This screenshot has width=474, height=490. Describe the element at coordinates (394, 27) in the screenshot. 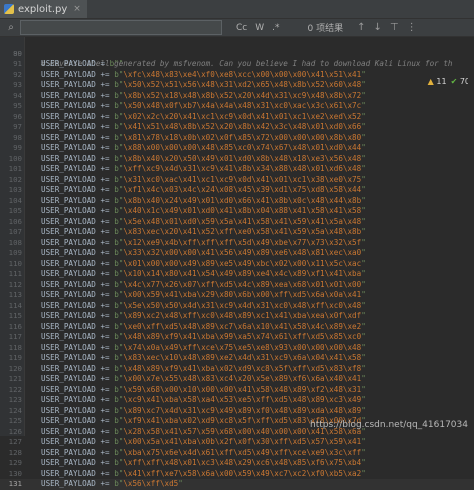

I see `filter-icon: ⊤` at that location.